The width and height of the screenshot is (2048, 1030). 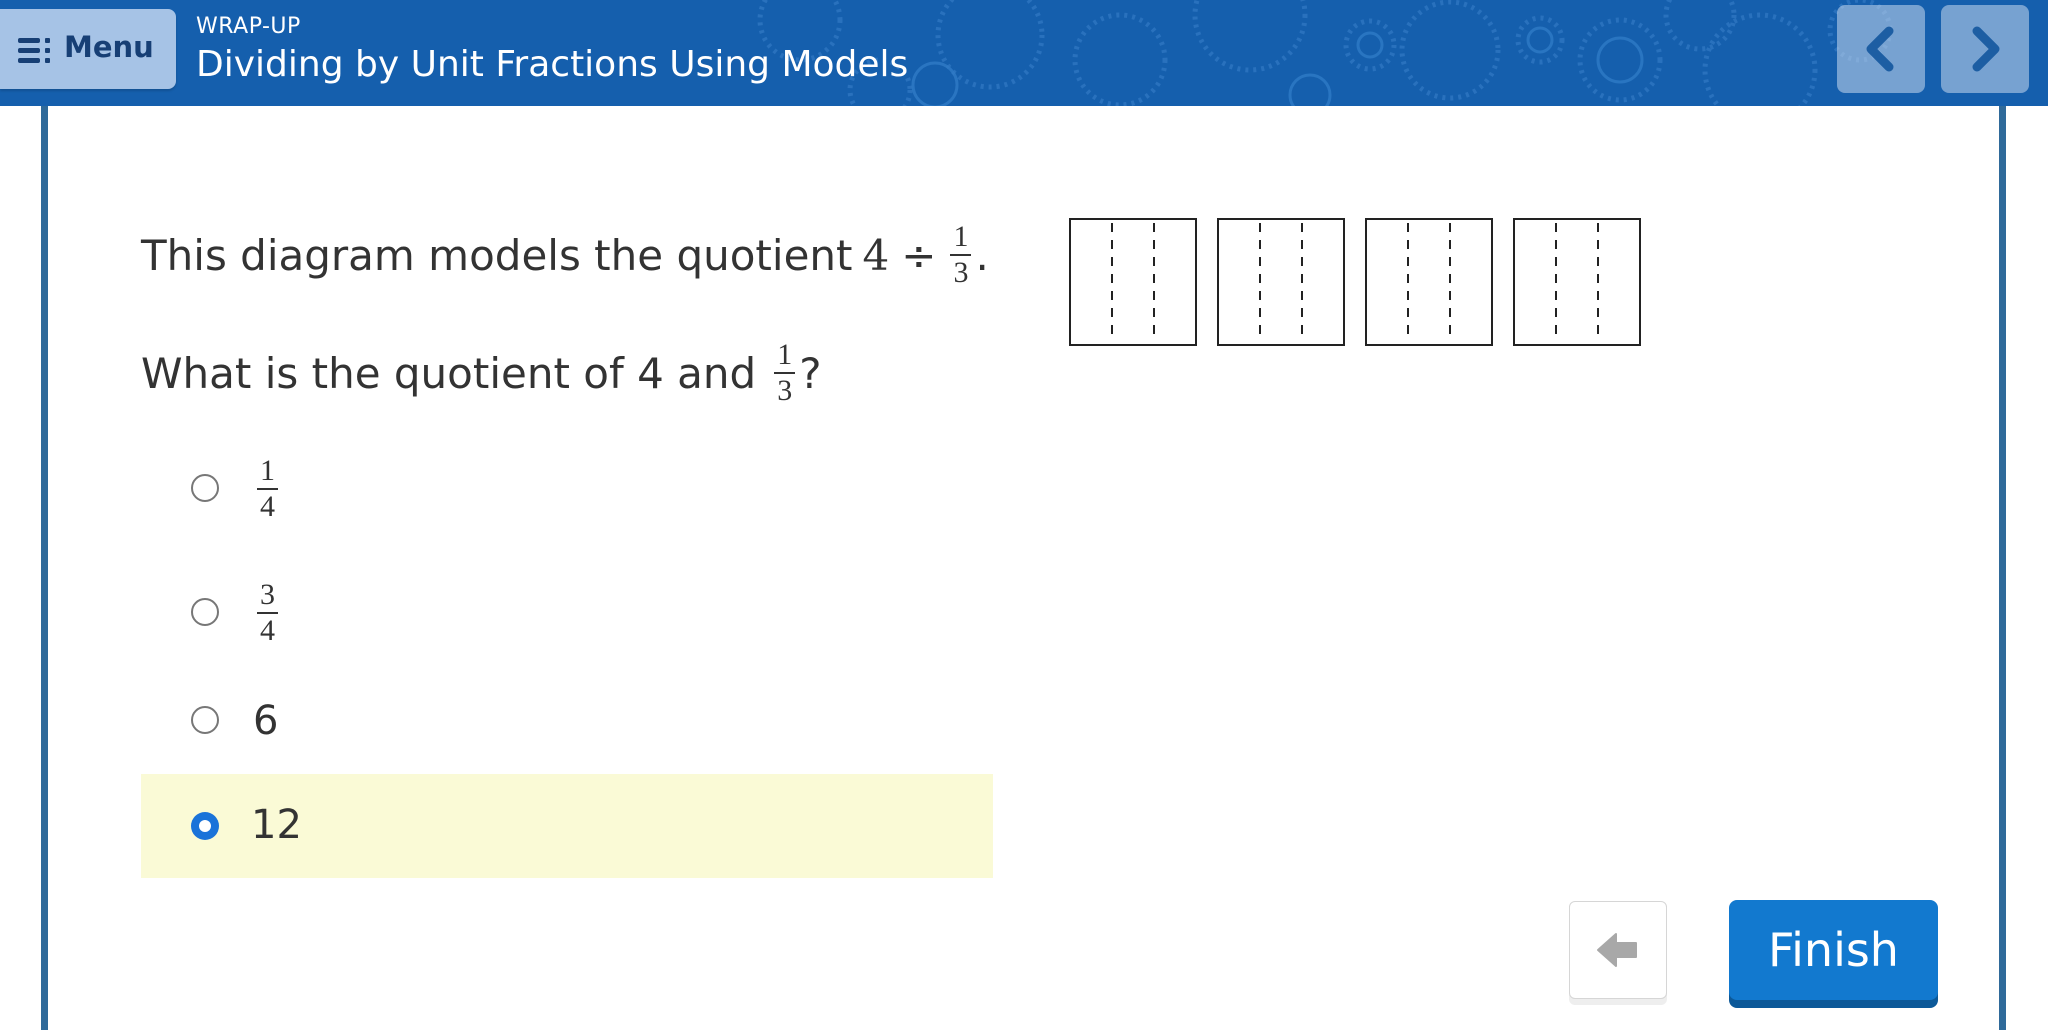 What do you see at coordinates (267, 613) in the screenshot?
I see `choice-fraction: 3 4` at bounding box center [267, 613].